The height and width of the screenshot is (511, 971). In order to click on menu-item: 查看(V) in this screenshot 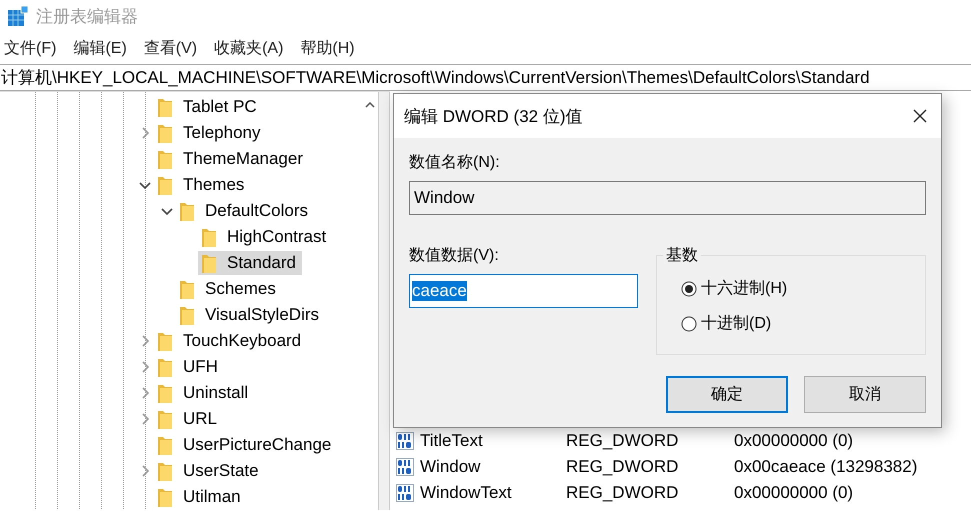, I will do `click(171, 48)`.